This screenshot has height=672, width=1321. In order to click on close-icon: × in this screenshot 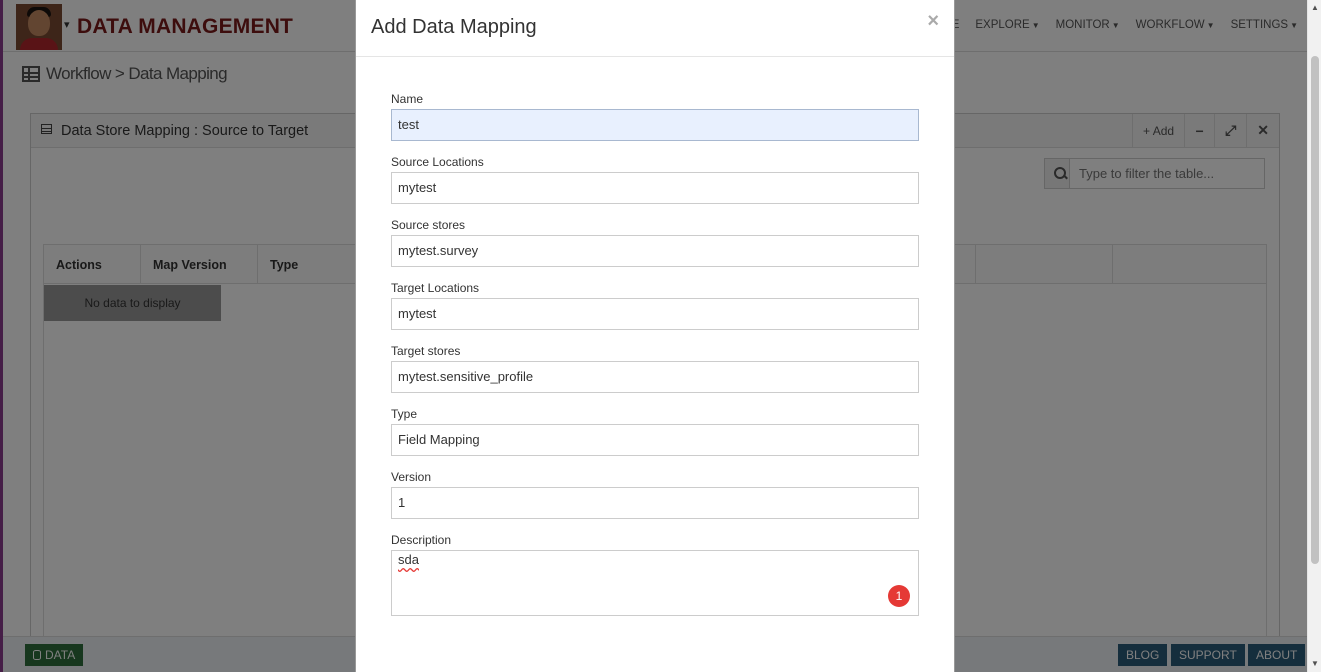, I will do `click(933, 21)`.